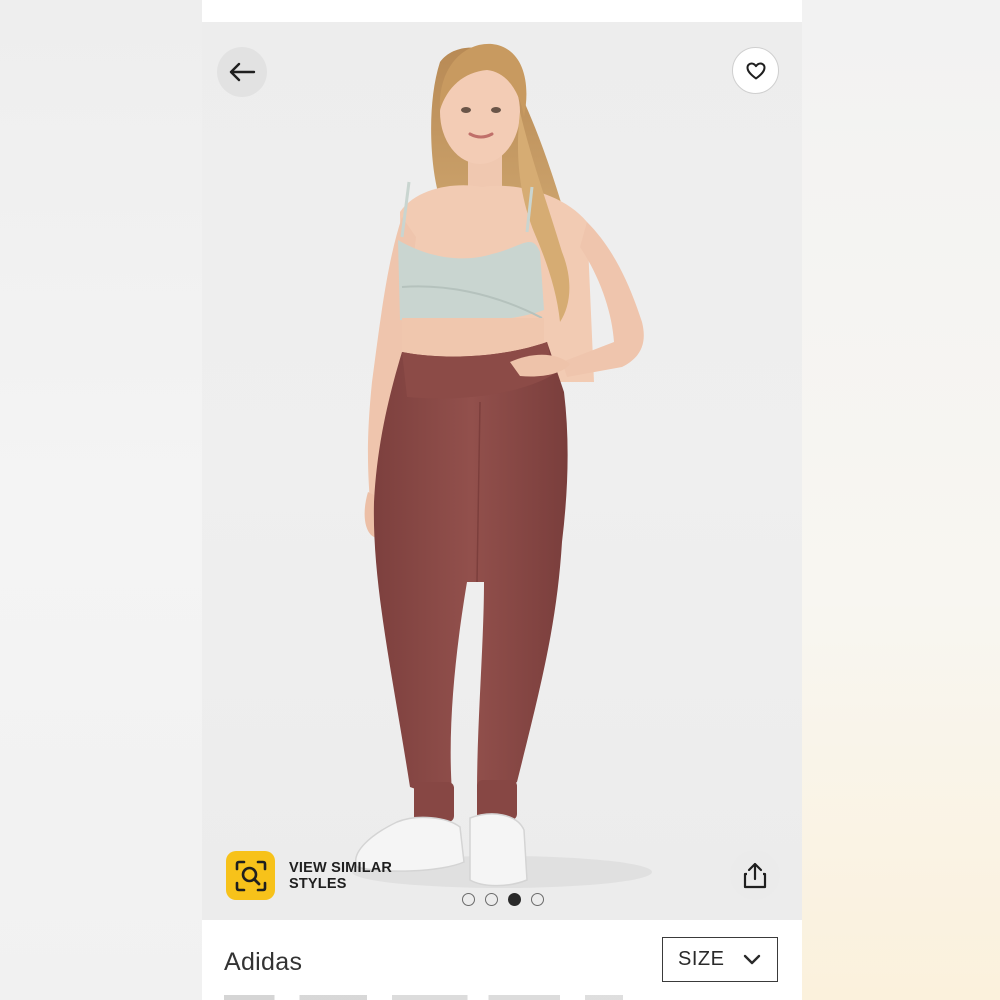  What do you see at coordinates (701, 959) in the screenshot?
I see `size-selector-label: SIZE` at bounding box center [701, 959].